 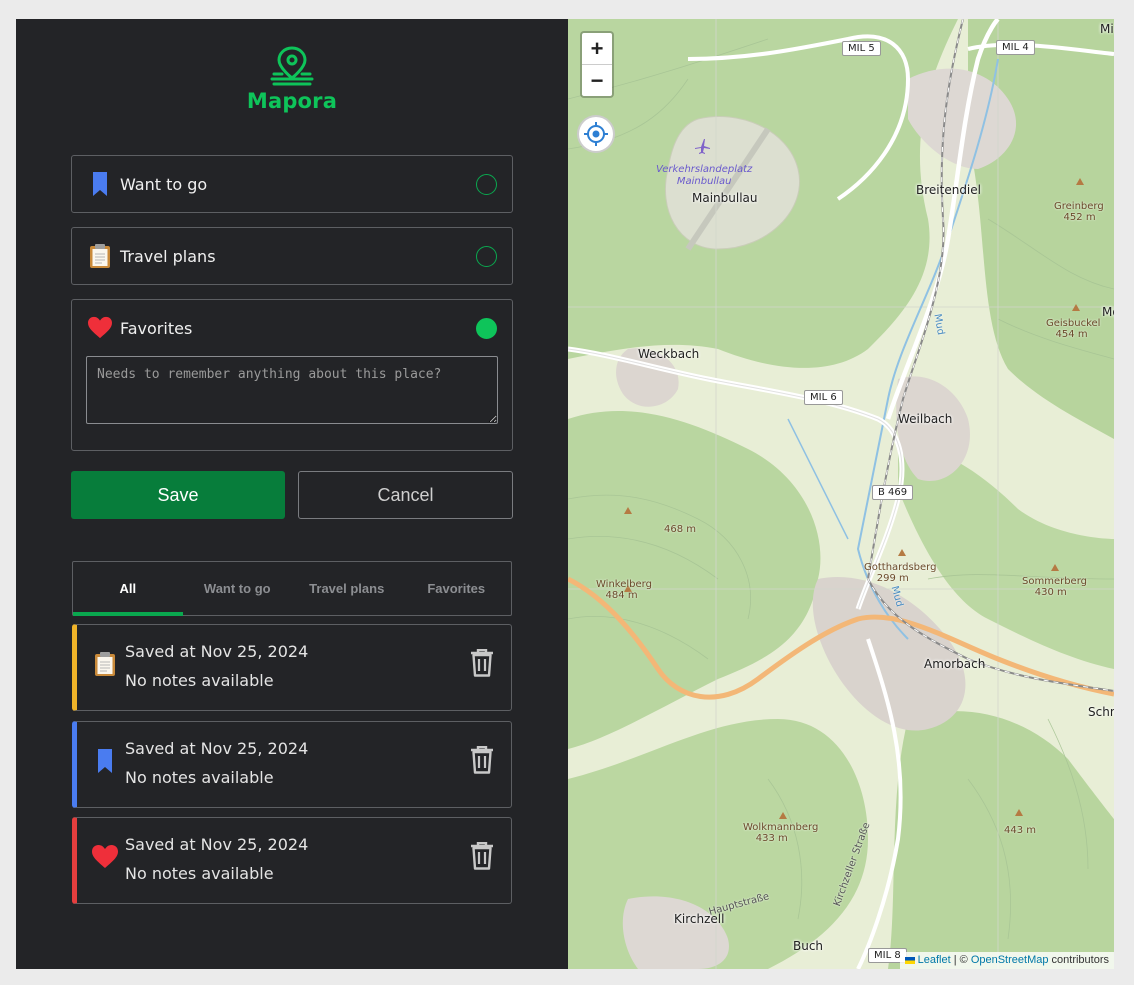 What do you see at coordinates (238, 588) in the screenshot?
I see `tab-want-to-go: Want to go` at bounding box center [238, 588].